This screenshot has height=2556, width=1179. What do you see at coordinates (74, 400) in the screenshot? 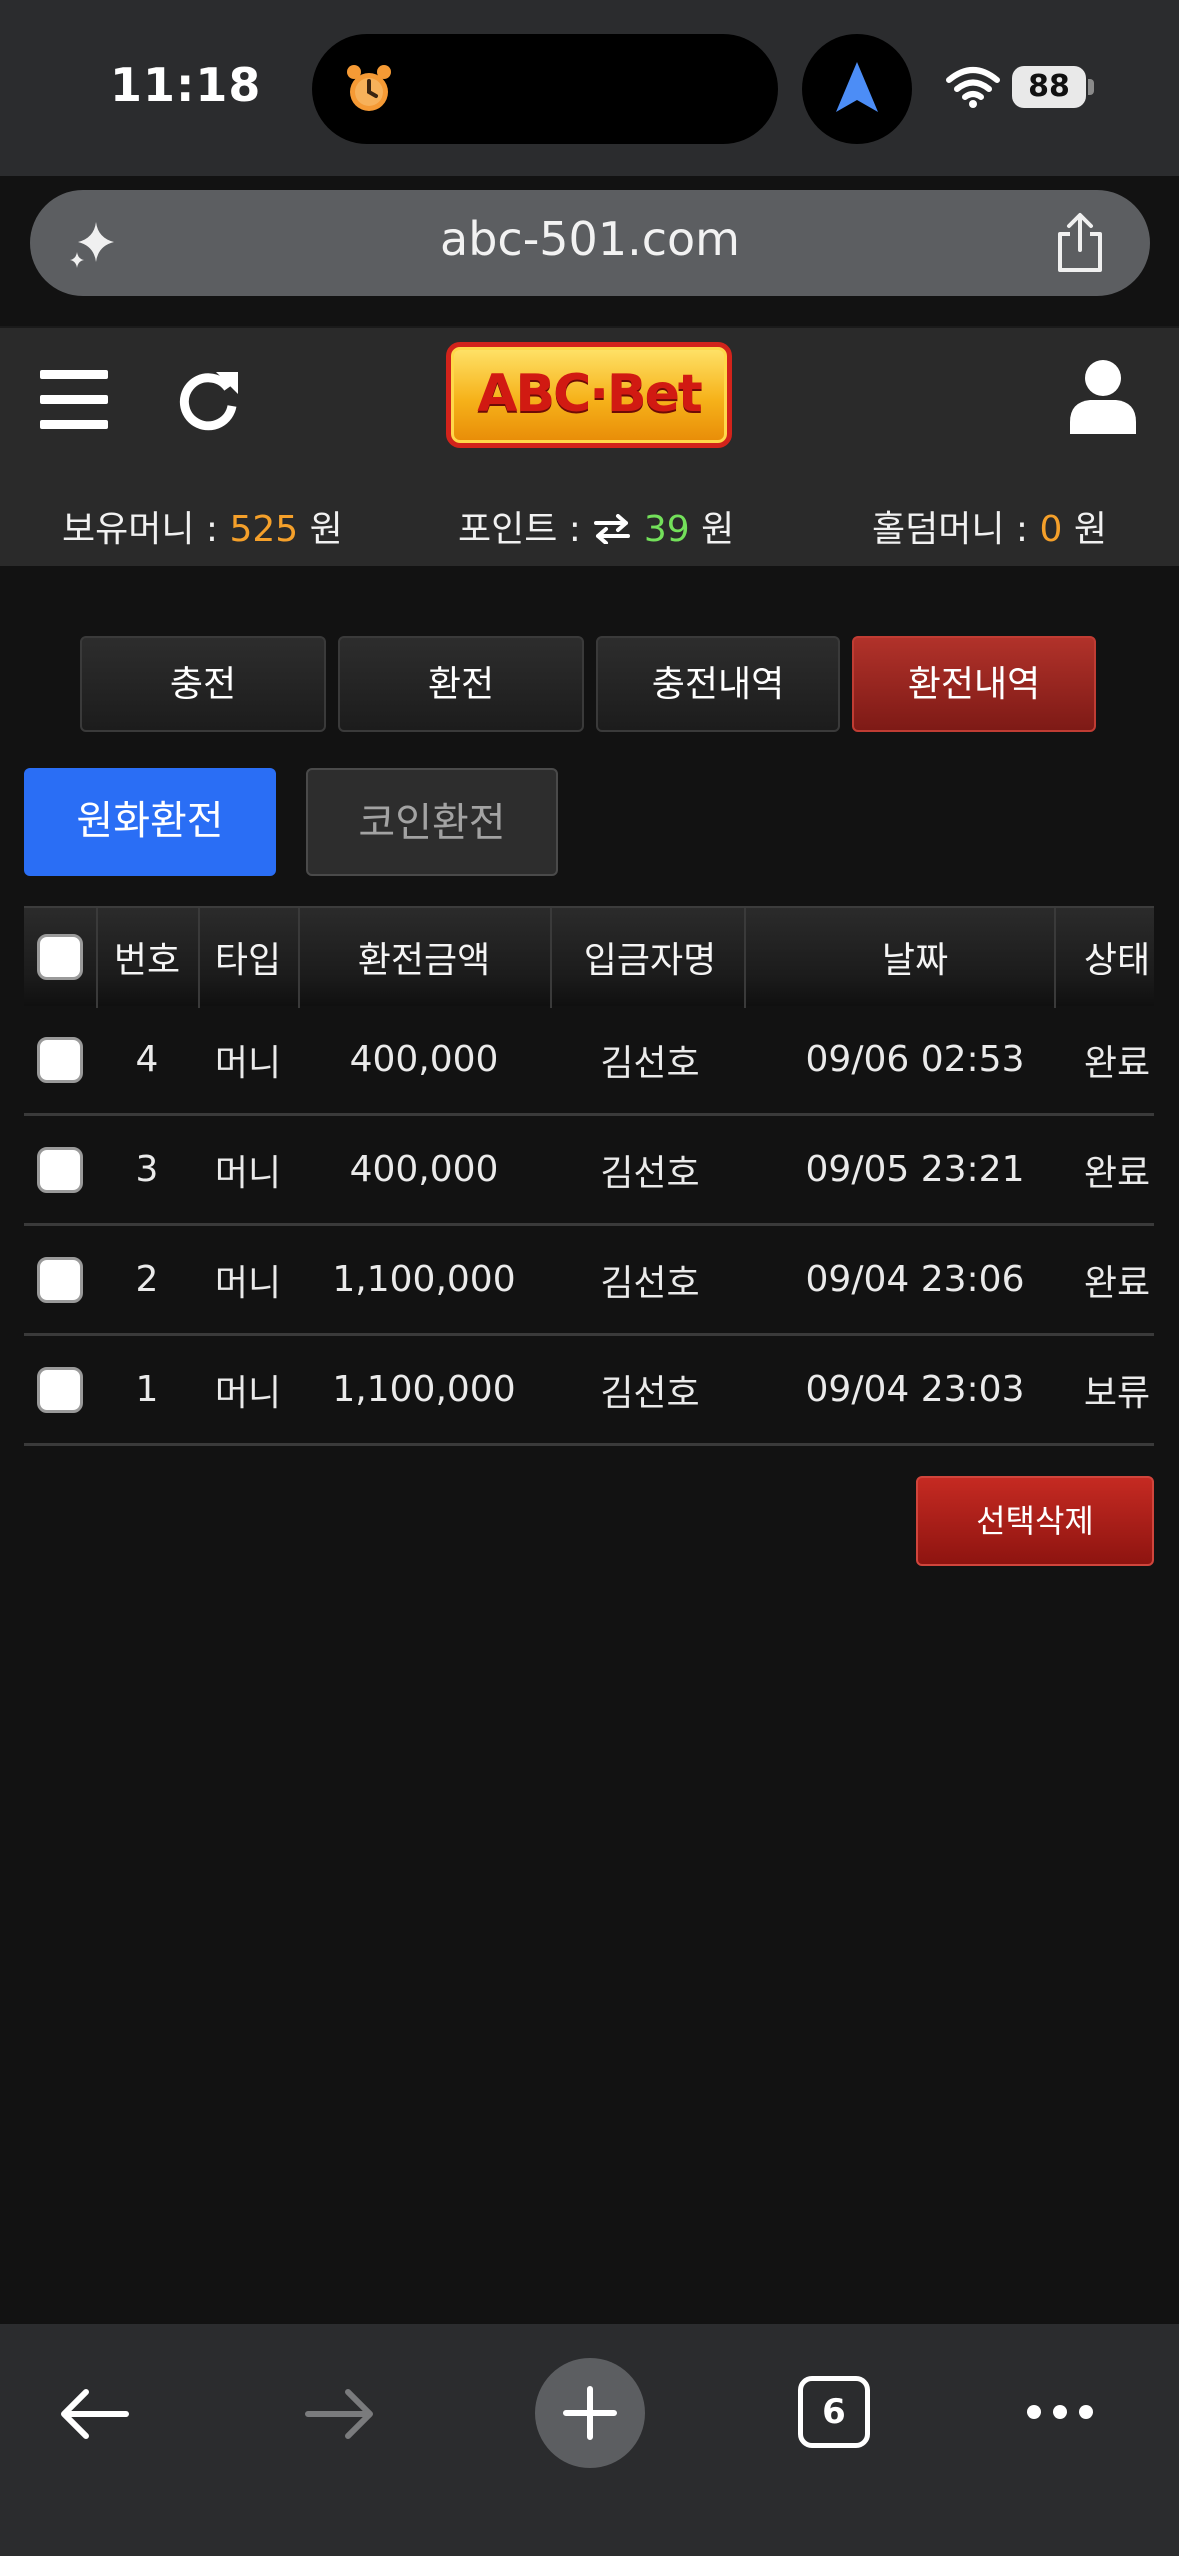
I see `hamburger-menu-icon` at bounding box center [74, 400].